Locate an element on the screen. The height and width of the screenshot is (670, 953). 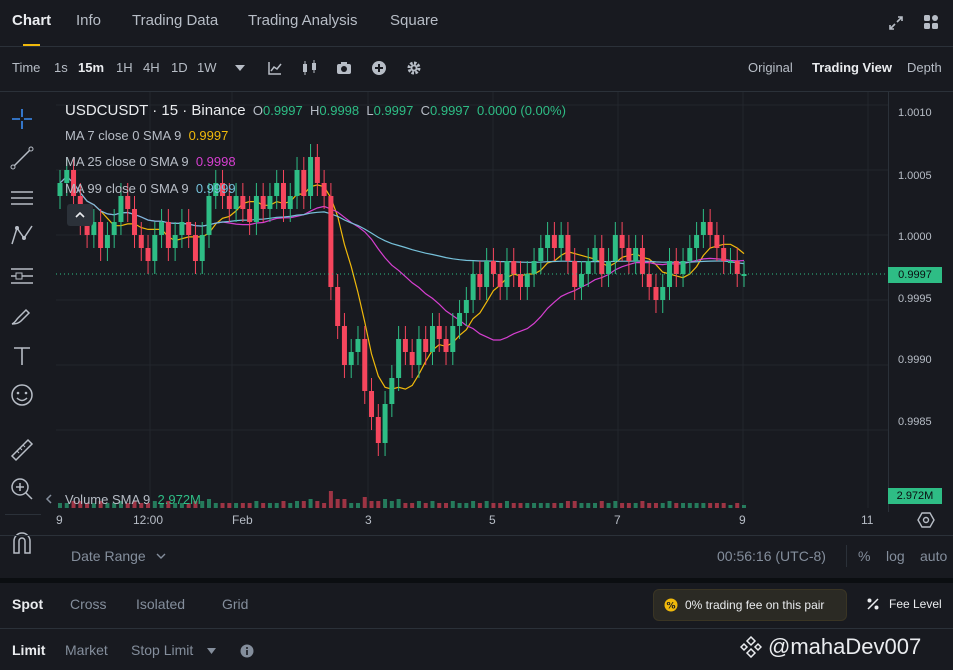
volume-label: Volume SMA 9 is located at coordinates (108, 499).